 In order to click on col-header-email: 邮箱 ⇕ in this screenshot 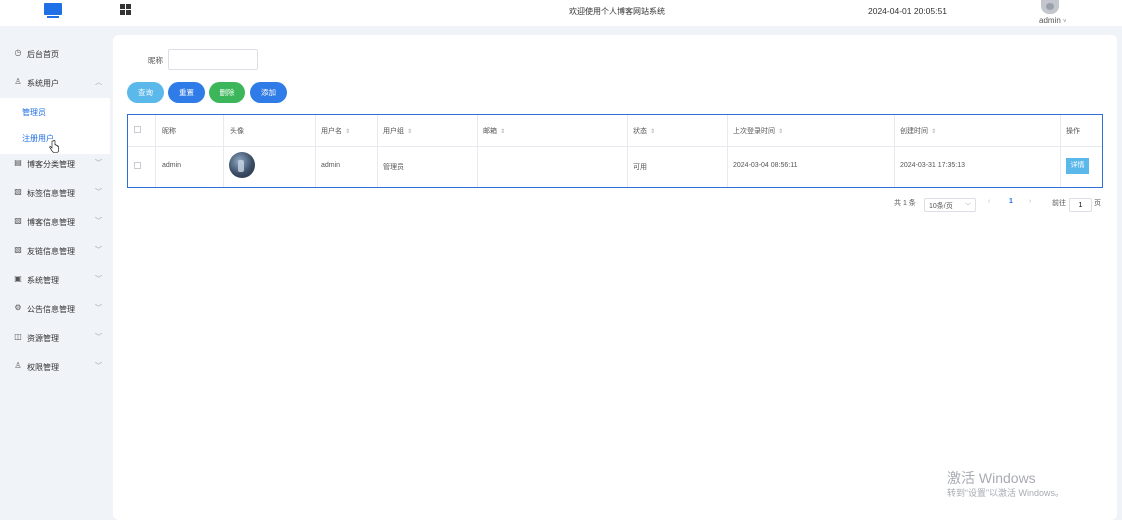, I will do `click(494, 131)`.